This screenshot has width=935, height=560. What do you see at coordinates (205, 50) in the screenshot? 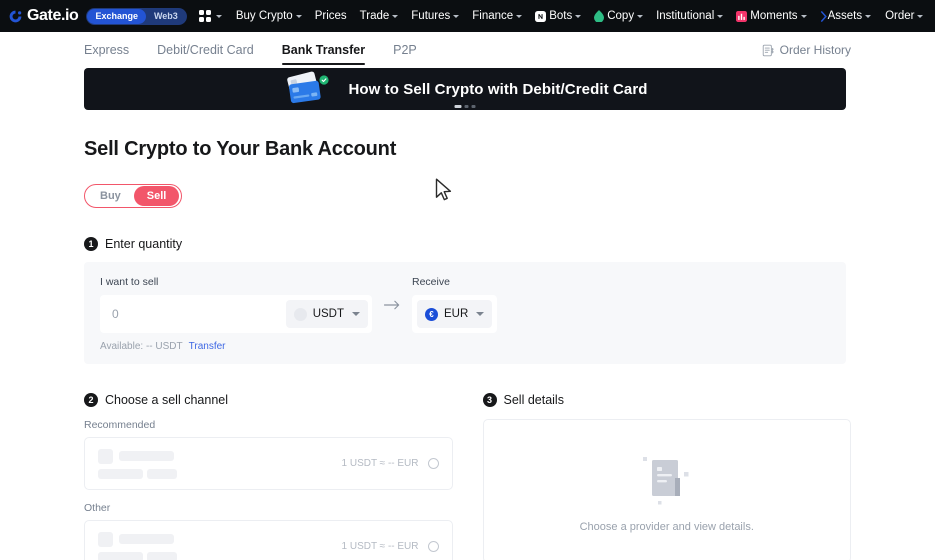
I see `tab-debit-credit-card: Debit/Credit Card` at bounding box center [205, 50].